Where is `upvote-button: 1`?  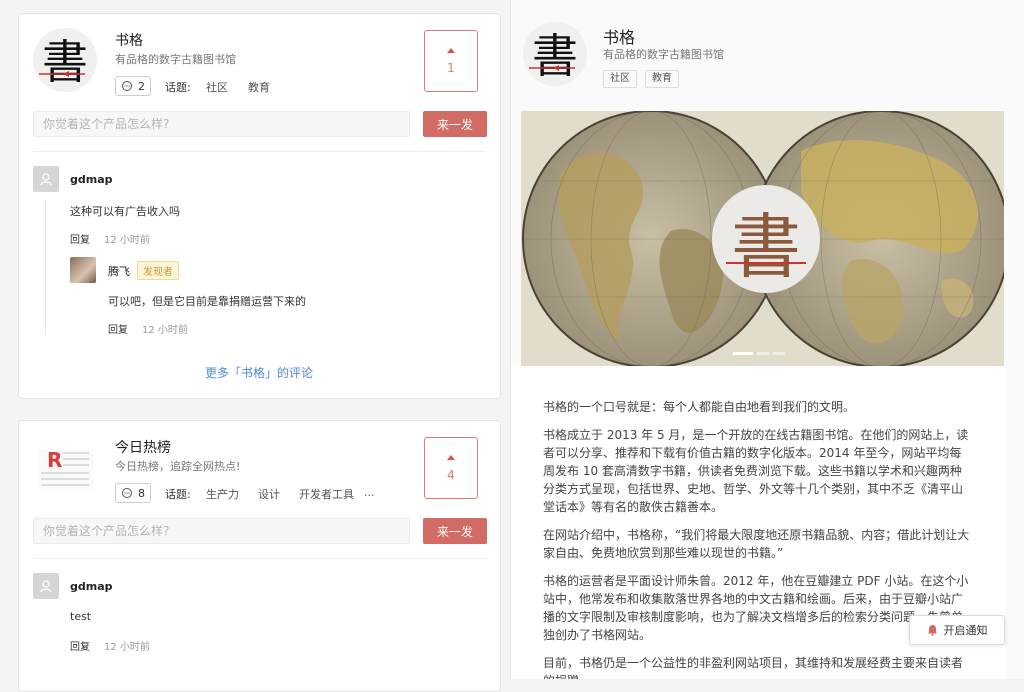 upvote-button: 1 is located at coordinates (451, 61).